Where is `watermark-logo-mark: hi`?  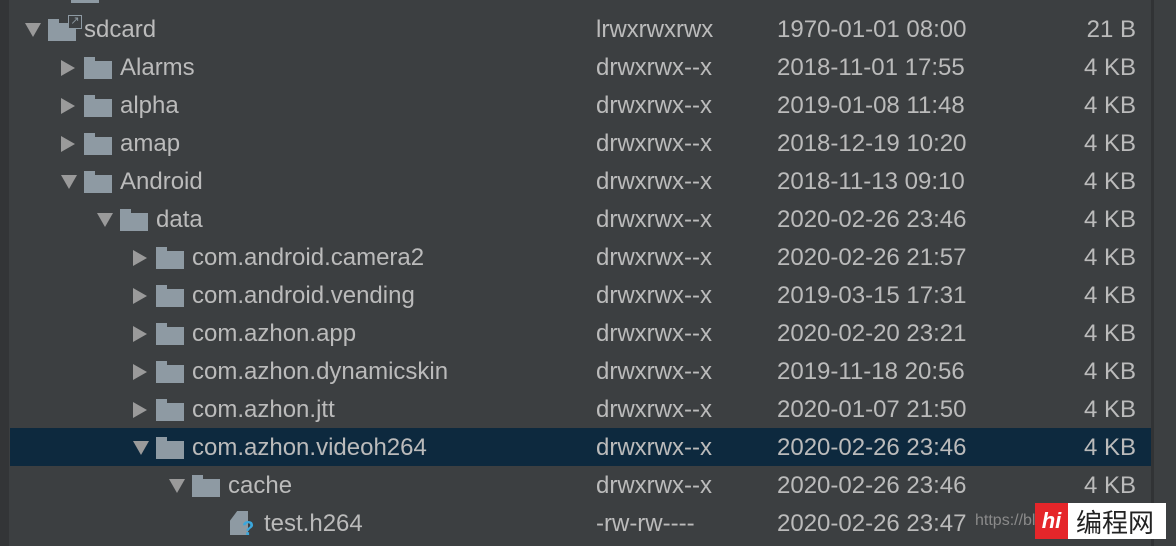
watermark-logo-mark: hi is located at coordinates (1051, 521).